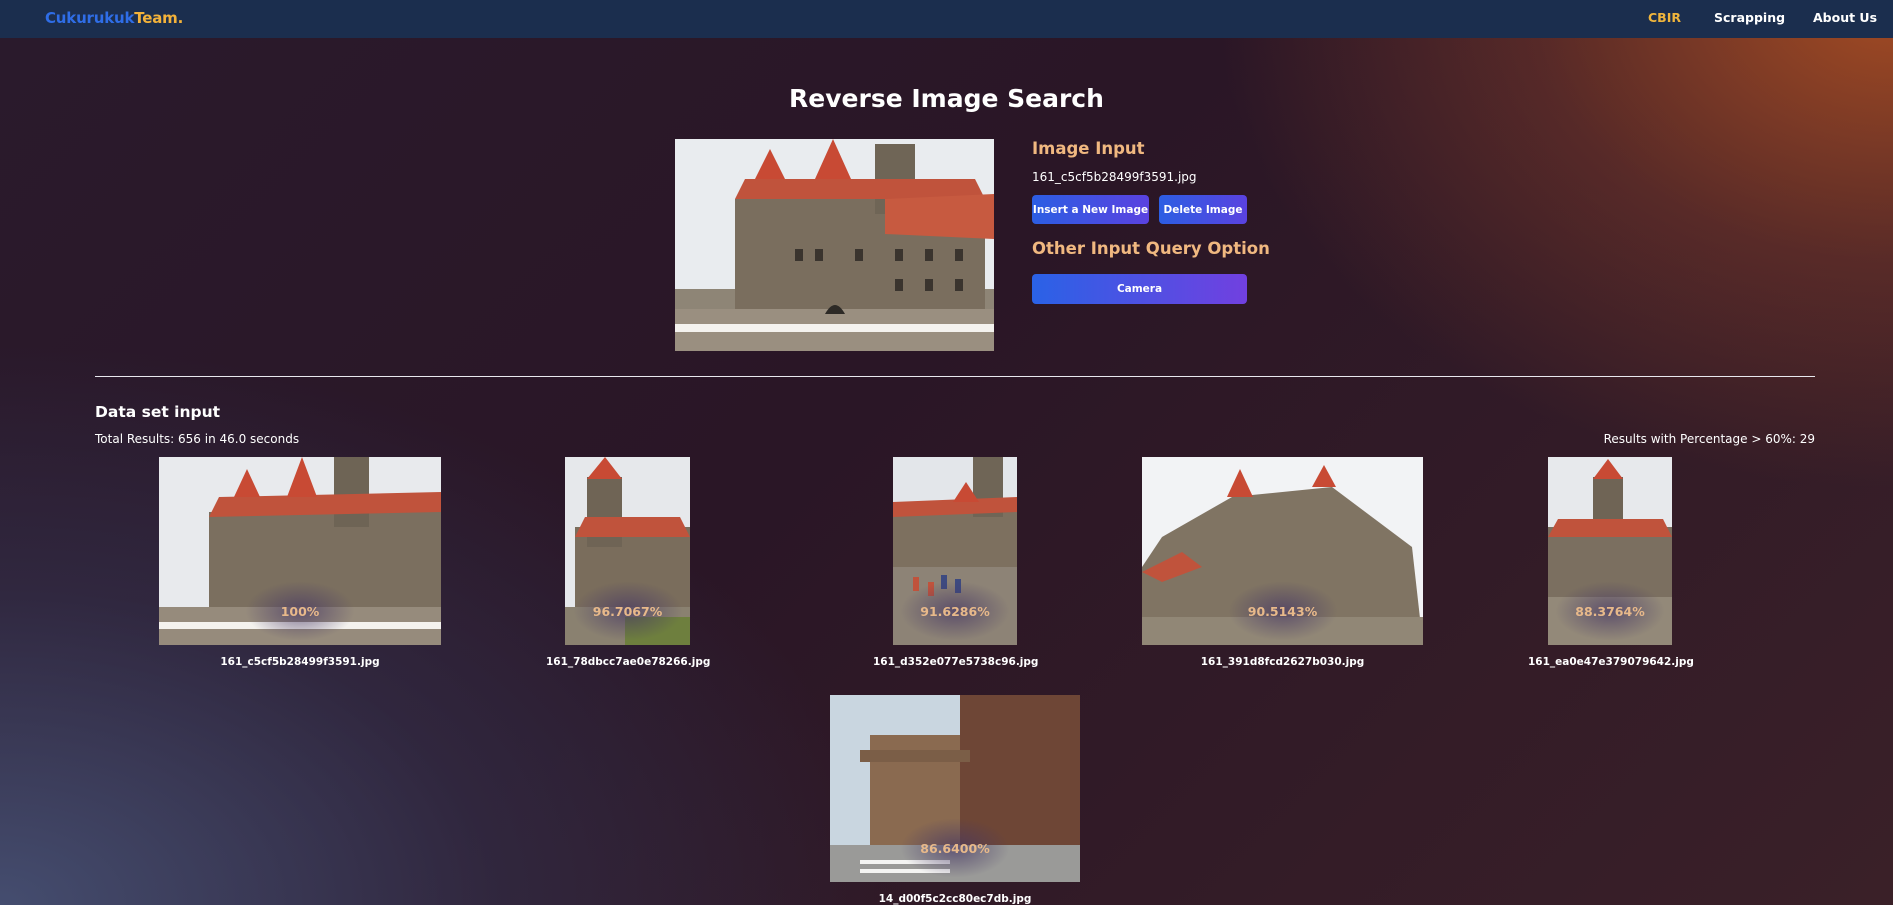  Describe the element at coordinates (300, 662) in the screenshot. I see `result-filename: 161_c5cf5b28499f3591.jpg` at that location.